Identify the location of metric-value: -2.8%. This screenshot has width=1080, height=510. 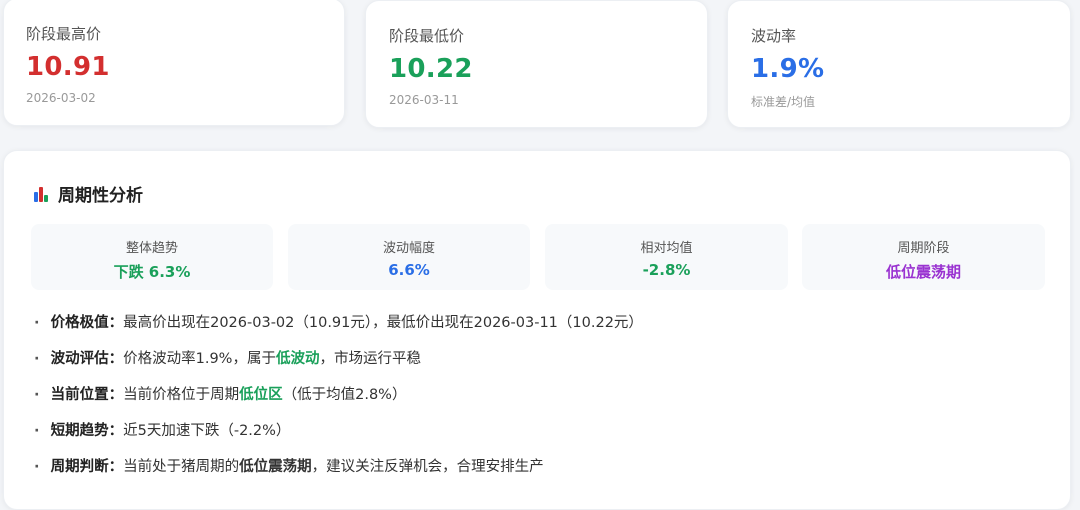
(666, 270).